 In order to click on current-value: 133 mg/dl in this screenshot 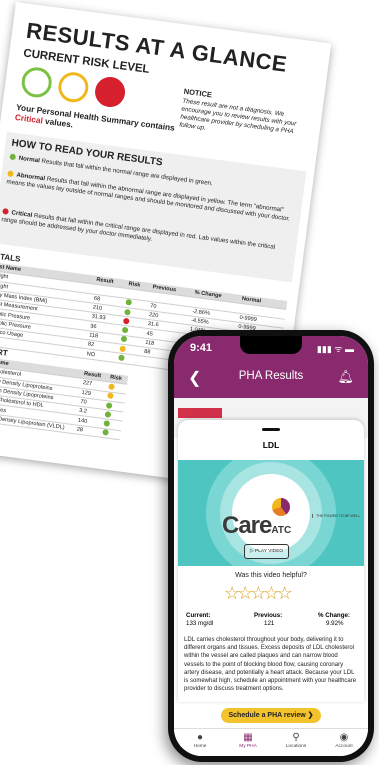, I will do `click(200, 623)`.